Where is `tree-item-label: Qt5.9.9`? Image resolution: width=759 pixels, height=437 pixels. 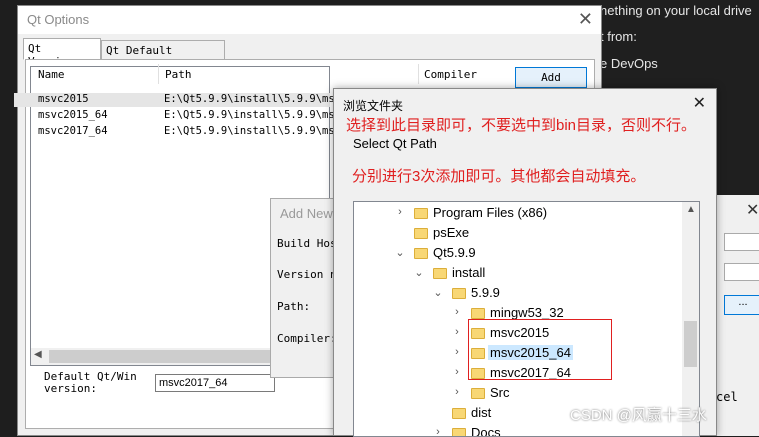 tree-item-label: Qt5.9.9 is located at coordinates (454, 252).